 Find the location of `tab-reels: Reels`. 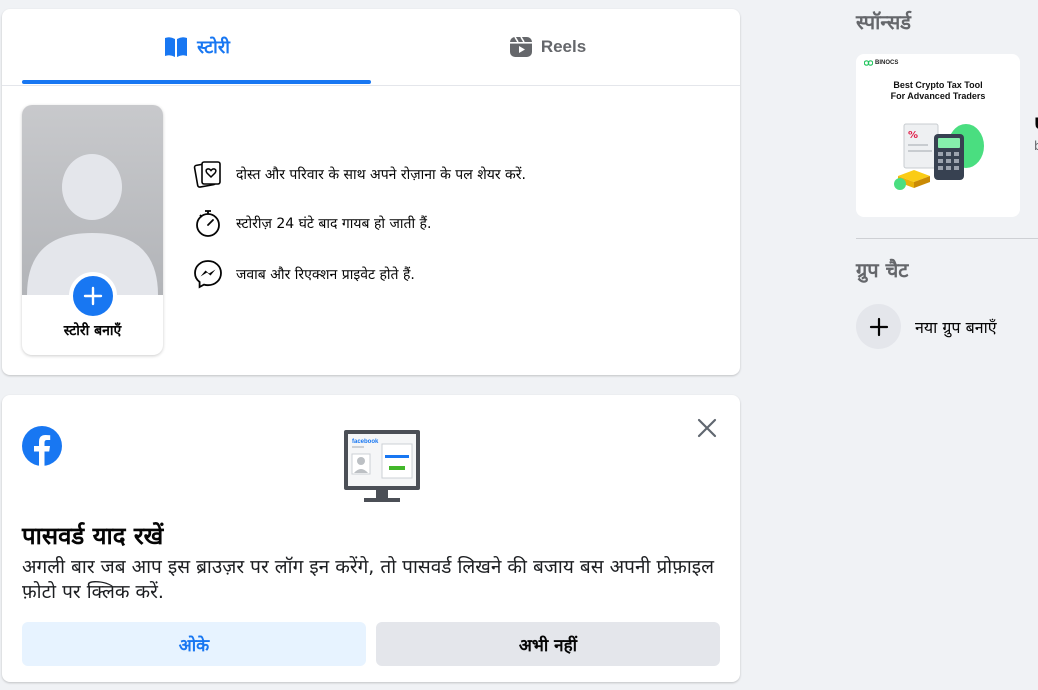

tab-reels: Reels is located at coordinates (547, 47).